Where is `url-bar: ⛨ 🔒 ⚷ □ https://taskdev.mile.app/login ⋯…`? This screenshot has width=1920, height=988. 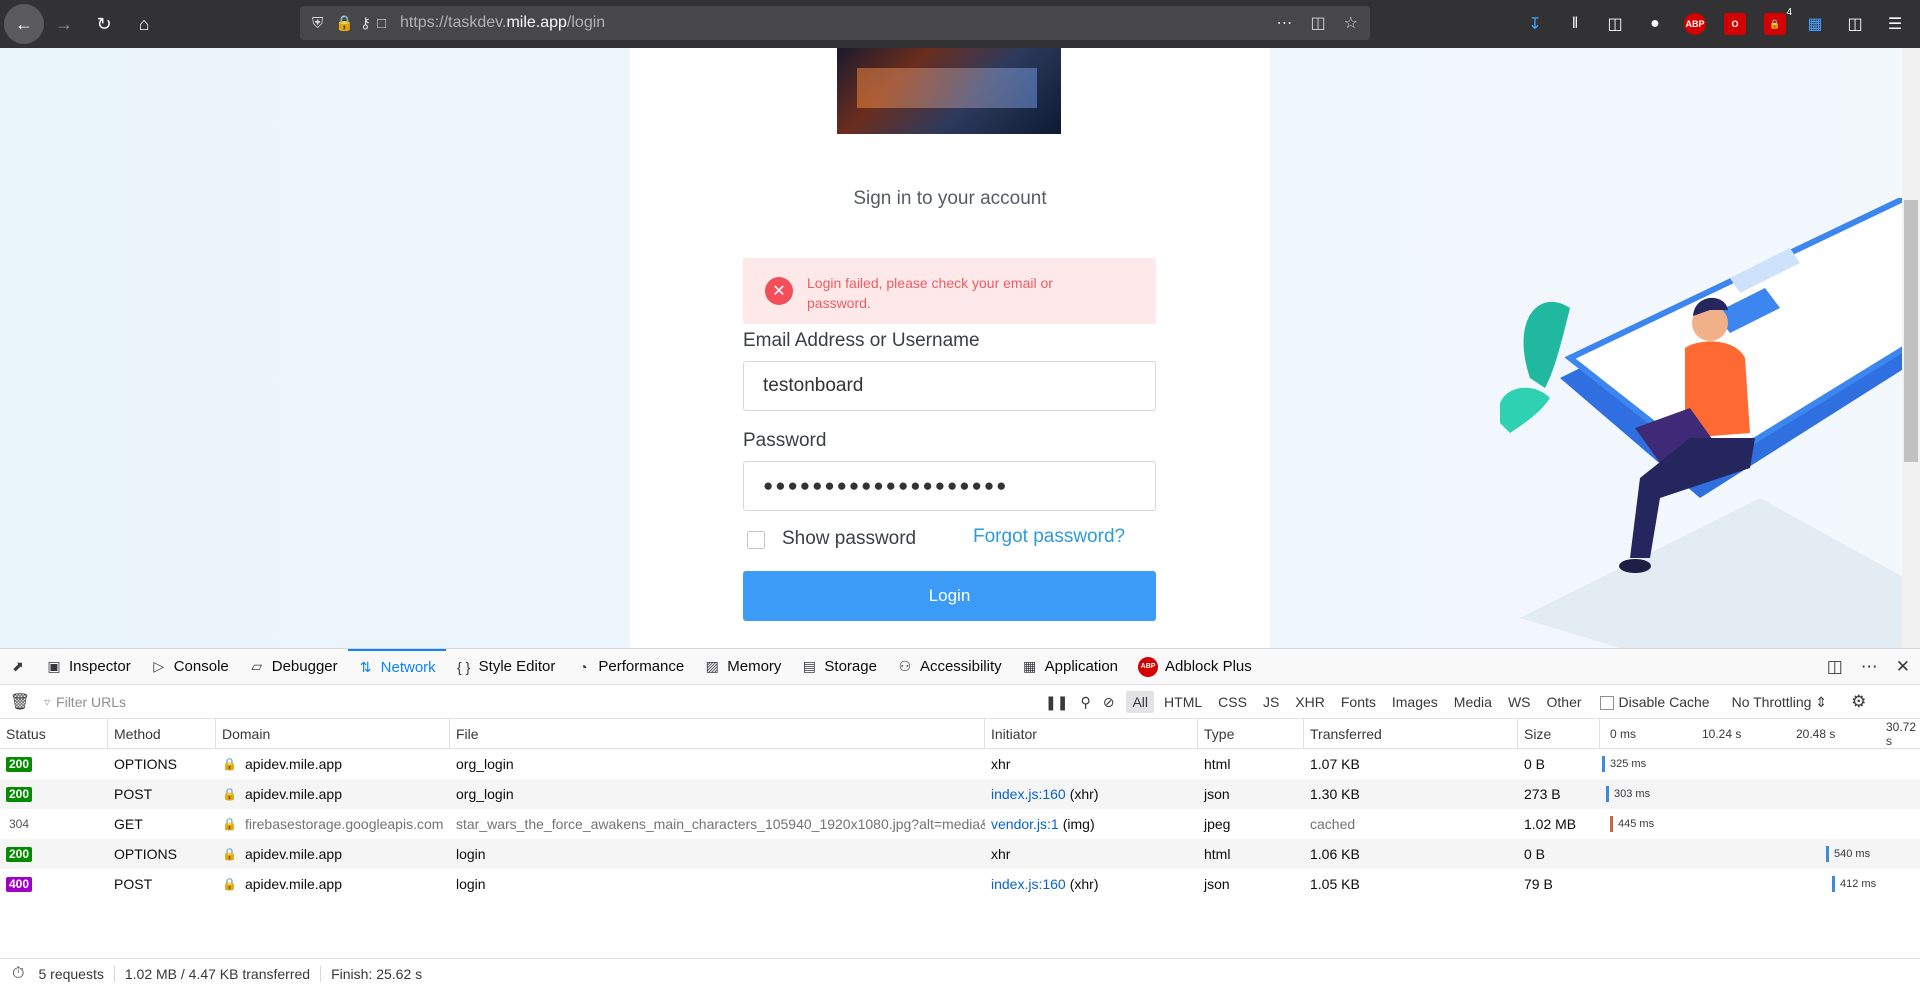
url-bar: ⛨ 🔒 ⚷ □ https://taskdev.mile.app/login ⋯… is located at coordinates (835, 23).